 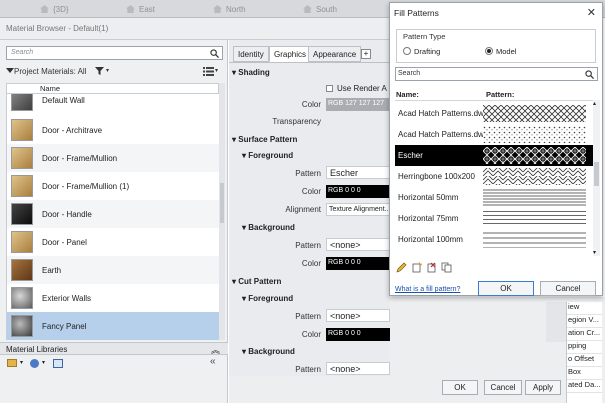 I want to click on use-render-checkbox, so click(x=329, y=88).